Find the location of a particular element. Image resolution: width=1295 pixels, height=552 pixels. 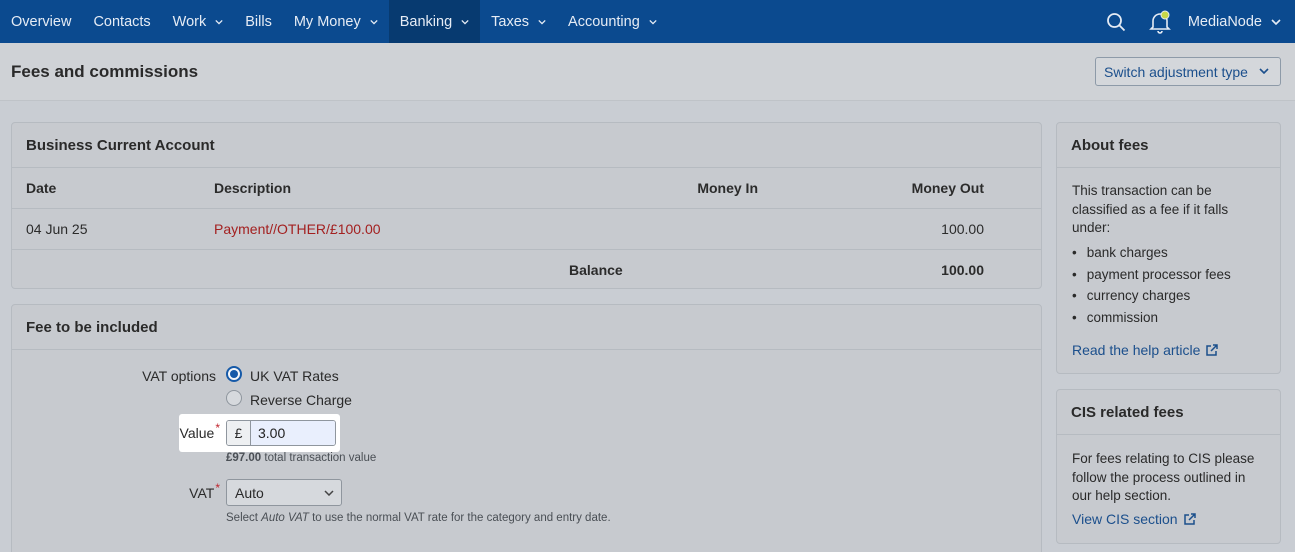

column-header-money-in: Money In is located at coordinates (727, 188).